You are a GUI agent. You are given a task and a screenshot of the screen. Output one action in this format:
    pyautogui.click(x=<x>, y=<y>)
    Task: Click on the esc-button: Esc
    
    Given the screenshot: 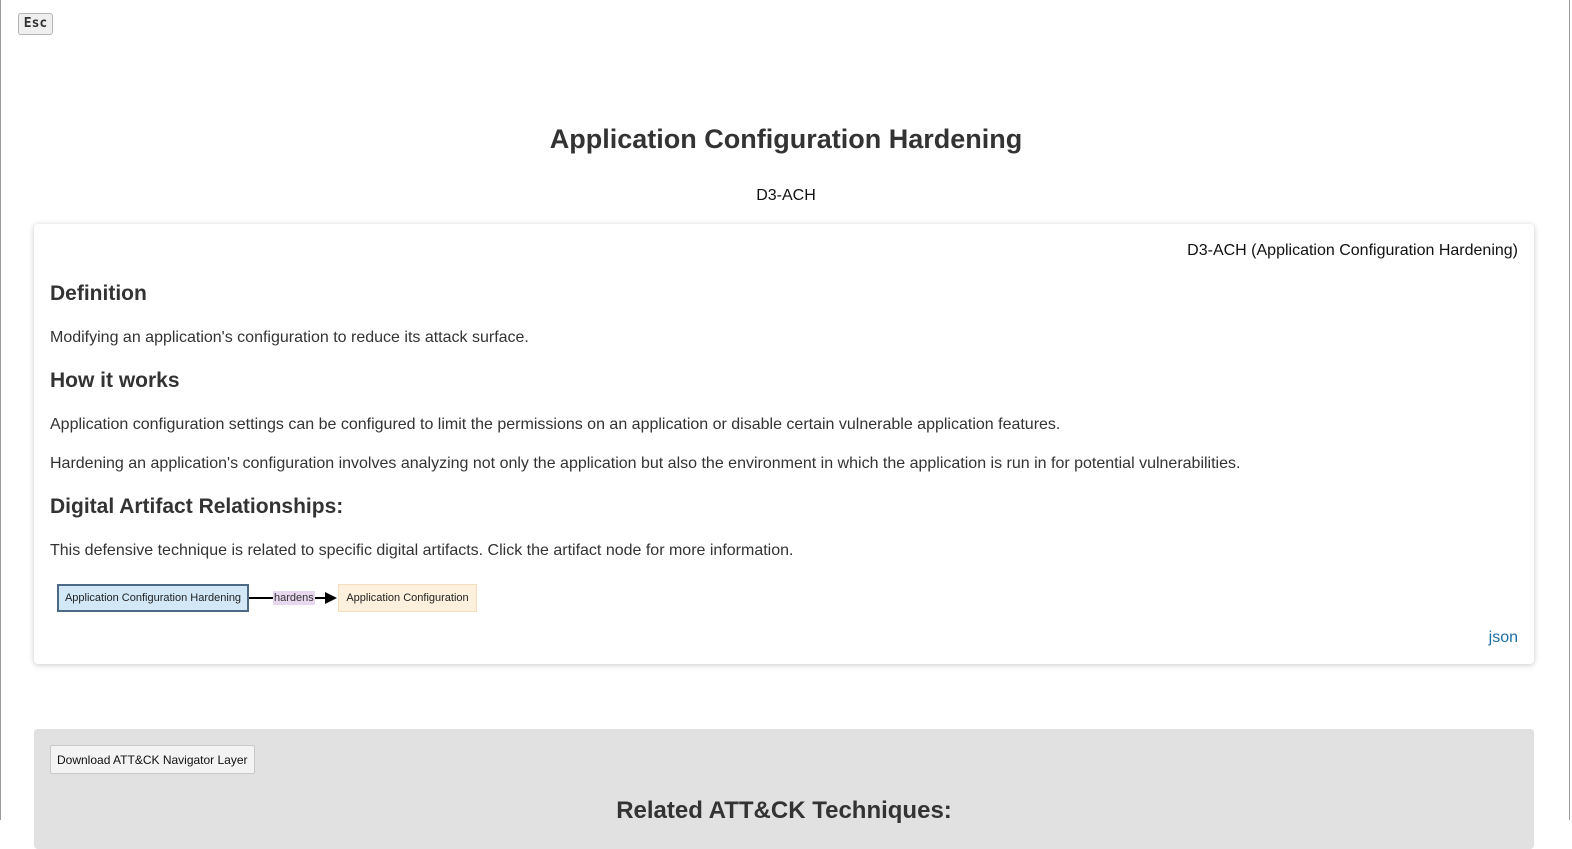 What is the action you would take?
    pyautogui.click(x=35, y=24)
    